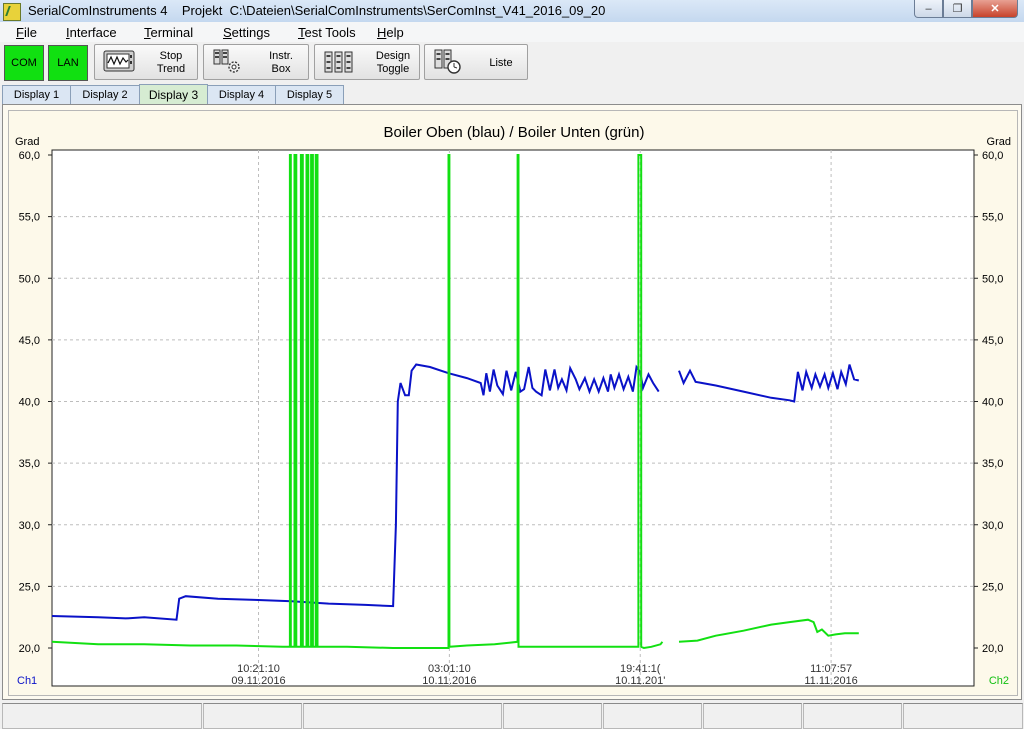 This screenshot has width=1024, height=729. Describe the element at coordinates (309, 94) in the screenshot. I see `tab-display-5: Display 5` at that location.